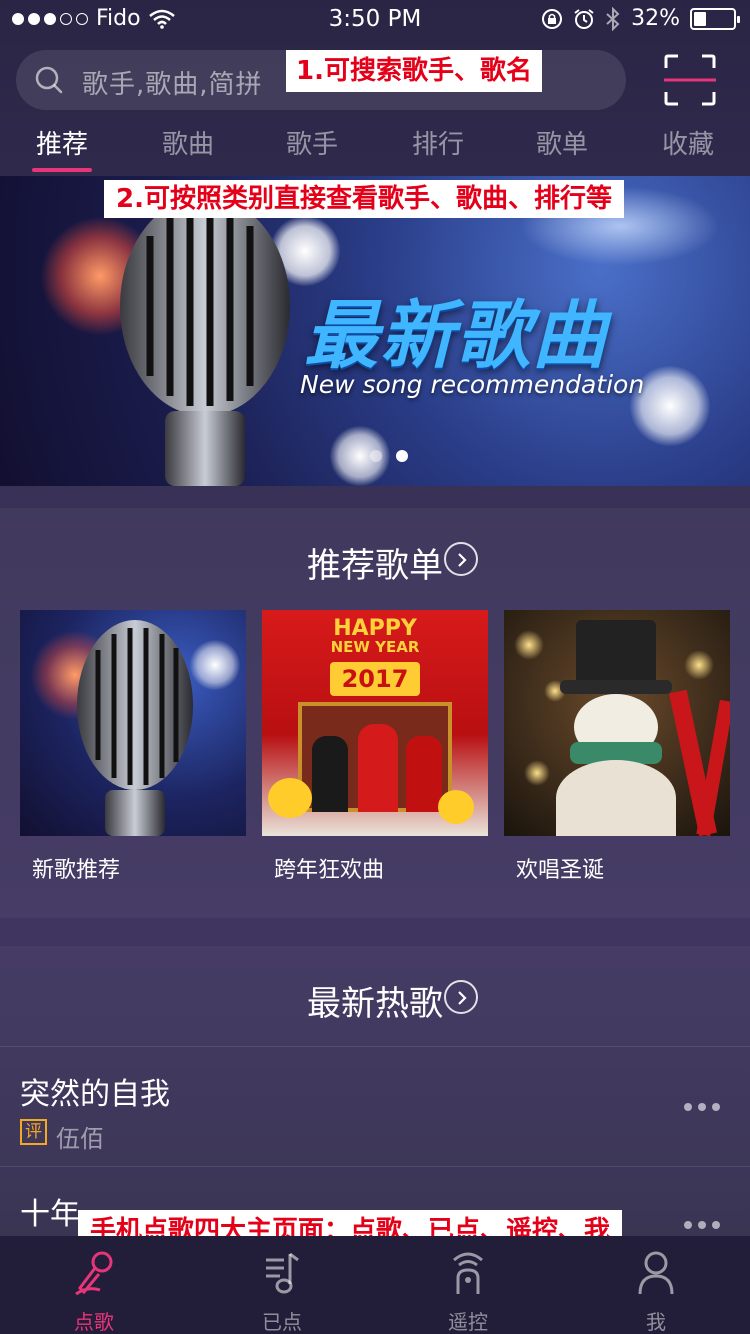 This screenshot has height=1334, width=750. Describe the element at coordinates (33, 1132) in the screenshot. I see `rating-badge: 评` at that location.